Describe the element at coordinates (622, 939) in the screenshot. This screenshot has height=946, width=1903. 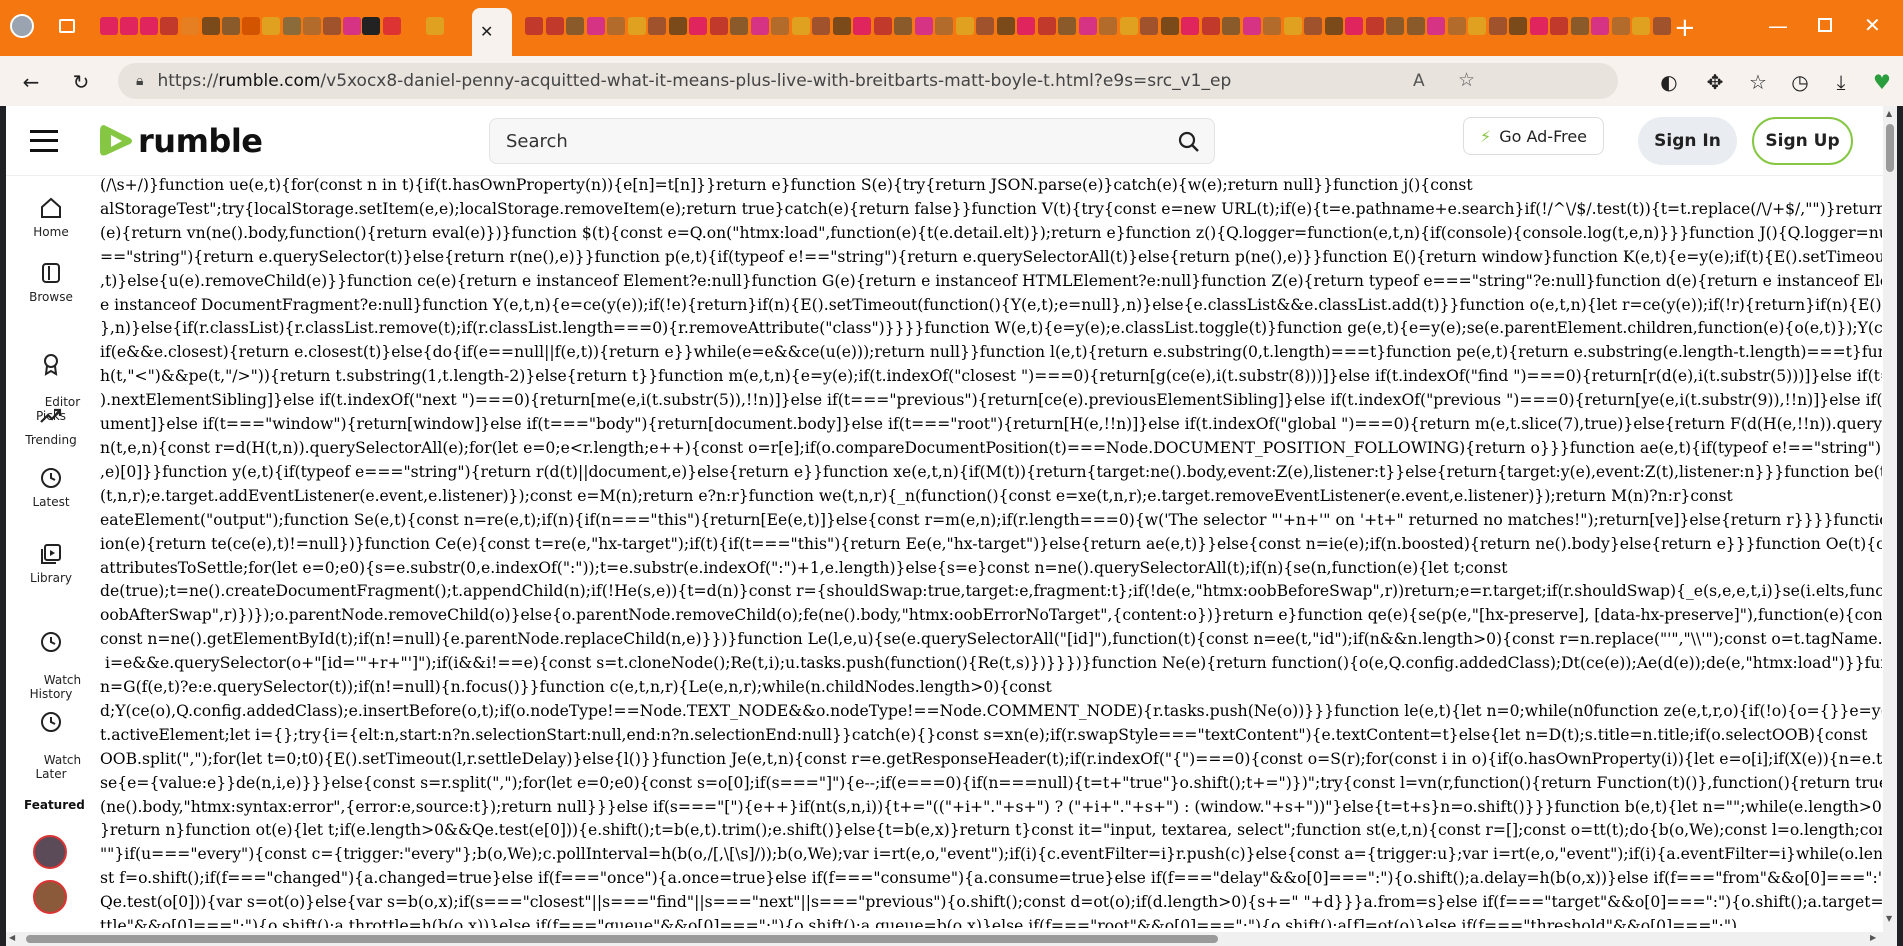
I see `horizontal-scroll-thumb` at that location.